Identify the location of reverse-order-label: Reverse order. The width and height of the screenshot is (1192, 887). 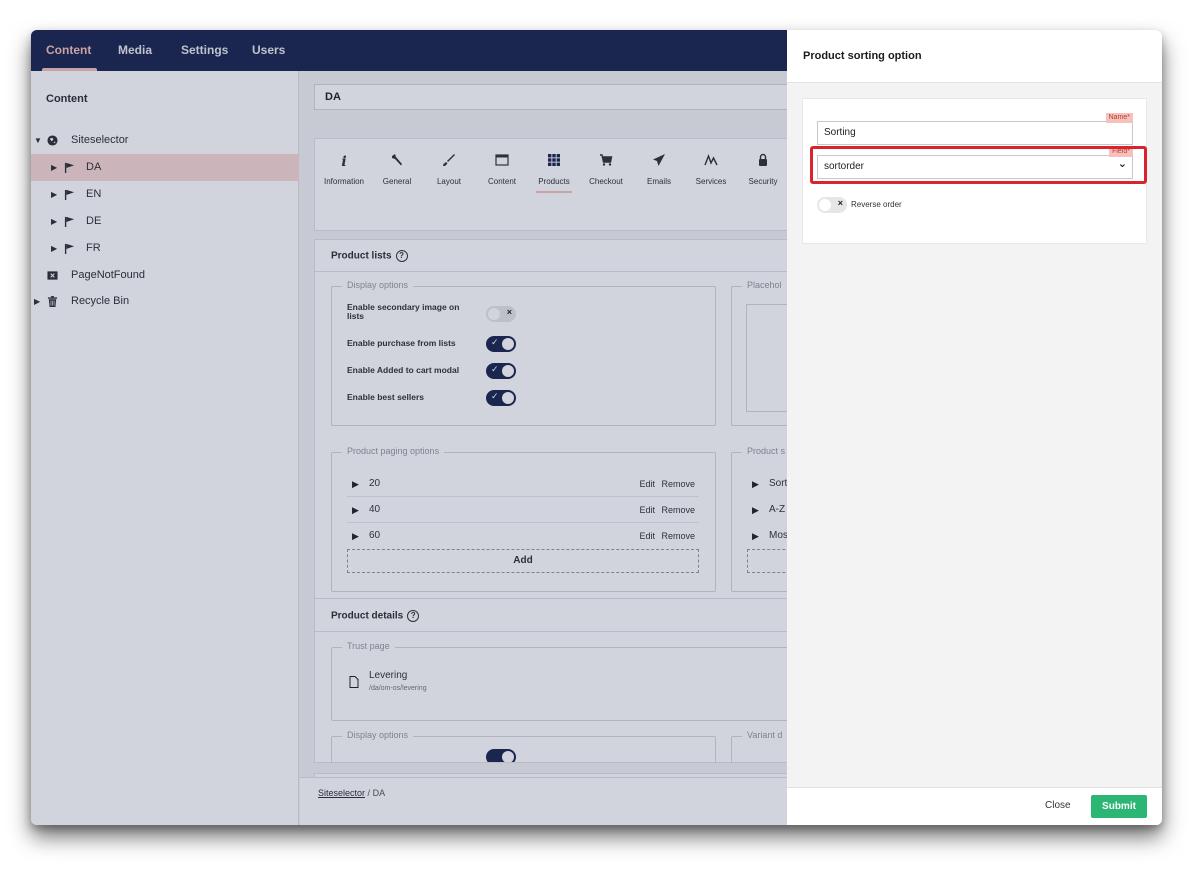
(876, 204).